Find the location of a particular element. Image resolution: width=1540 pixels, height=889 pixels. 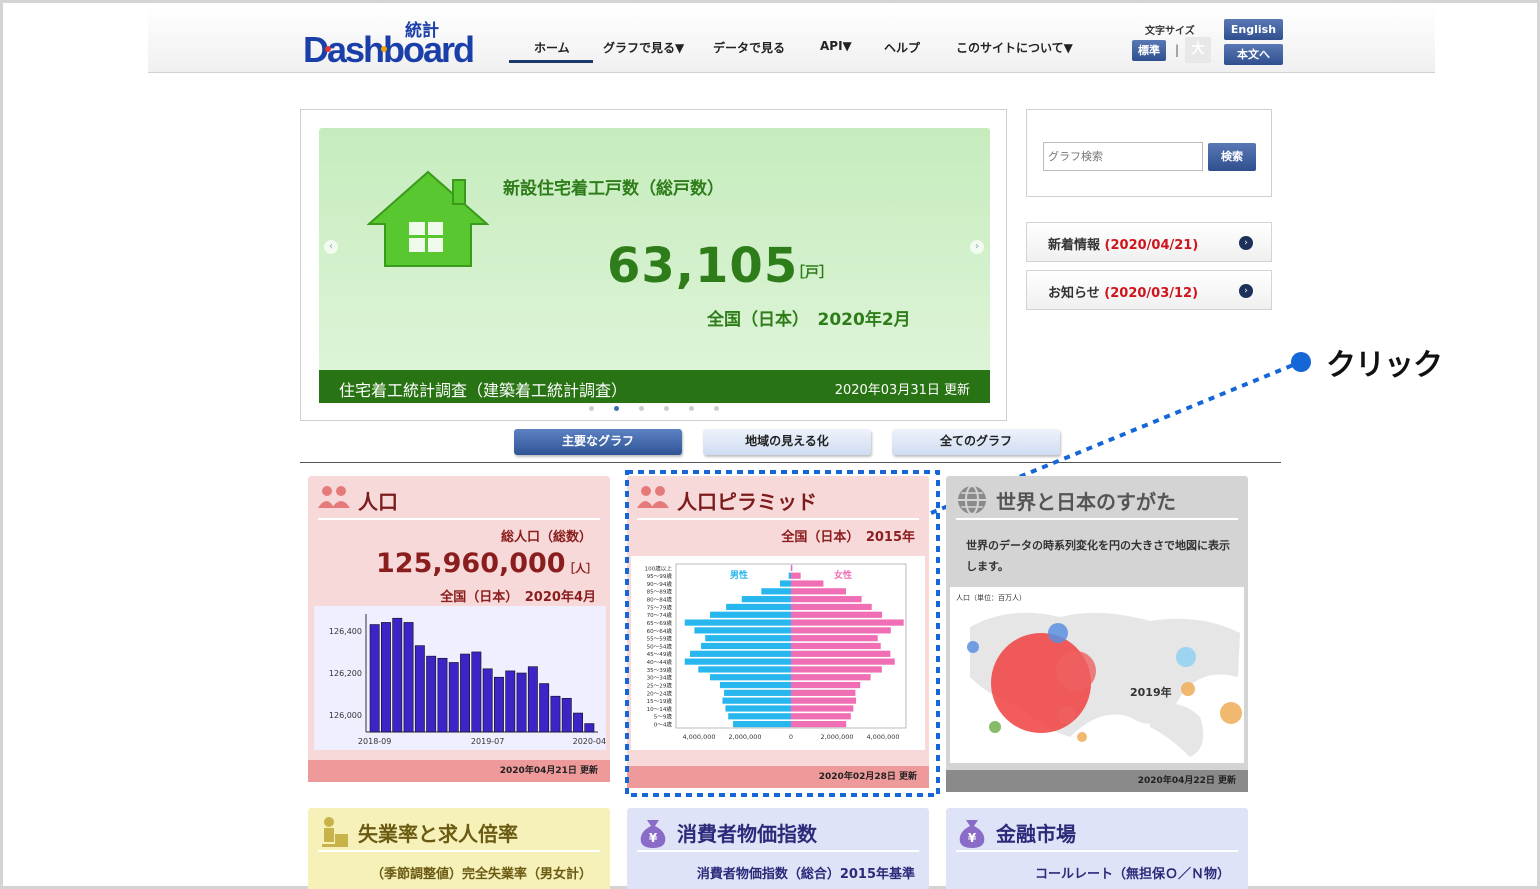

age-tick-label: 80～84歳 is located at coordinates (660, 600).